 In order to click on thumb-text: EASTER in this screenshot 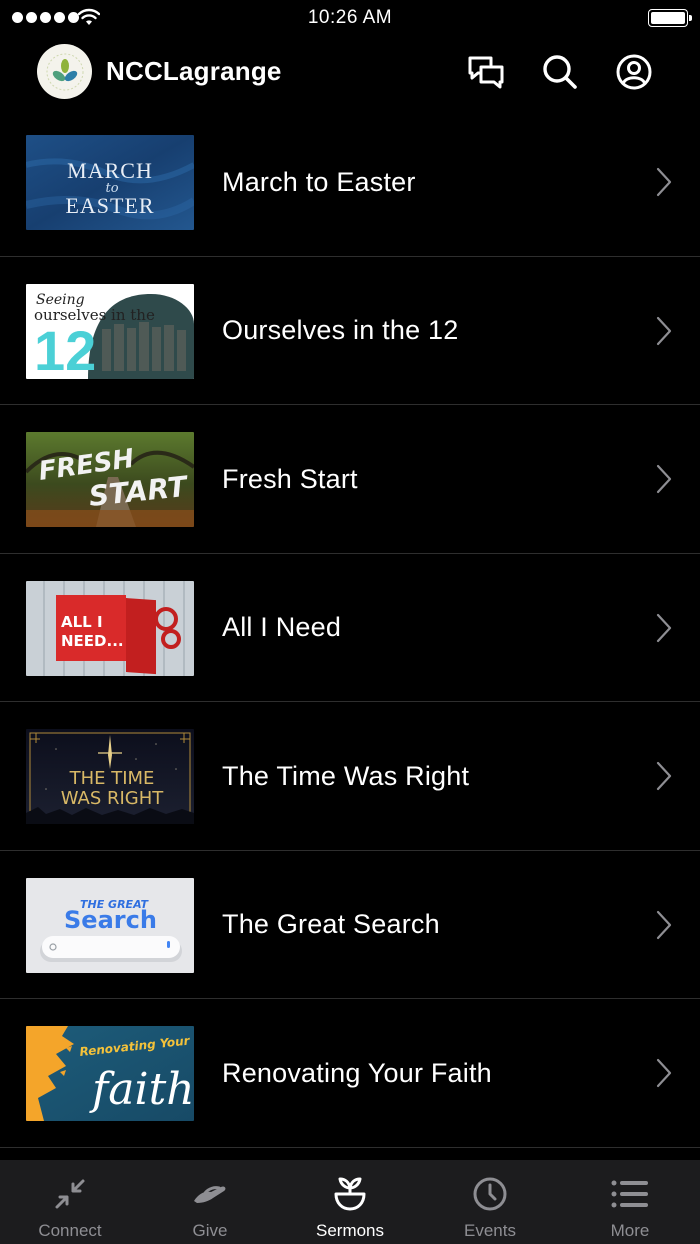, I will do `click(109, 205)`.